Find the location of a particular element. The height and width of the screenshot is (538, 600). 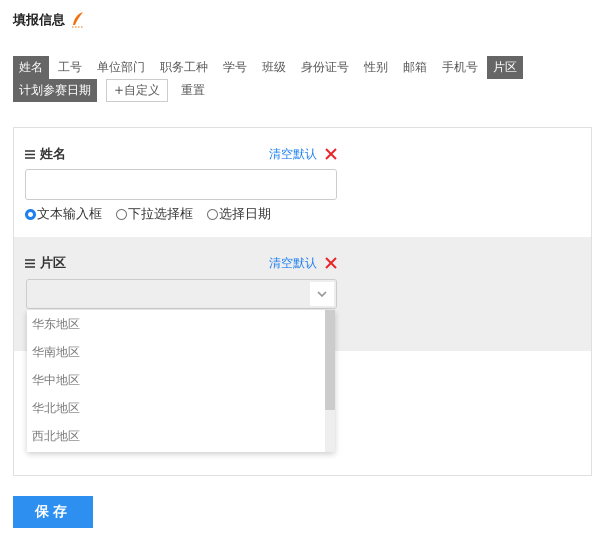

section-title: 填报信息 is located at coordinates (39, 20).